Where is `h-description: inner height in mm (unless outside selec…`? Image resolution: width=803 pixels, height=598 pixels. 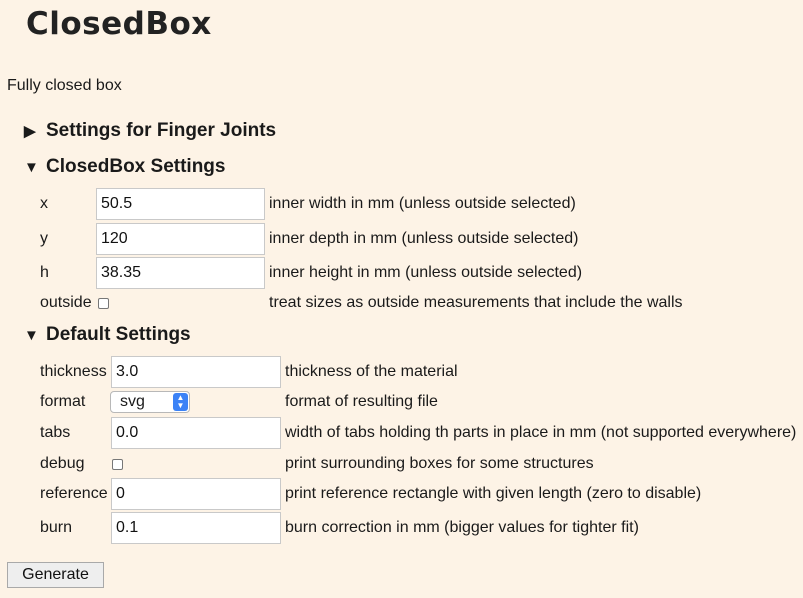
h-description: inner height in mm (unless outside selec… is located at coordinates (426, 272).